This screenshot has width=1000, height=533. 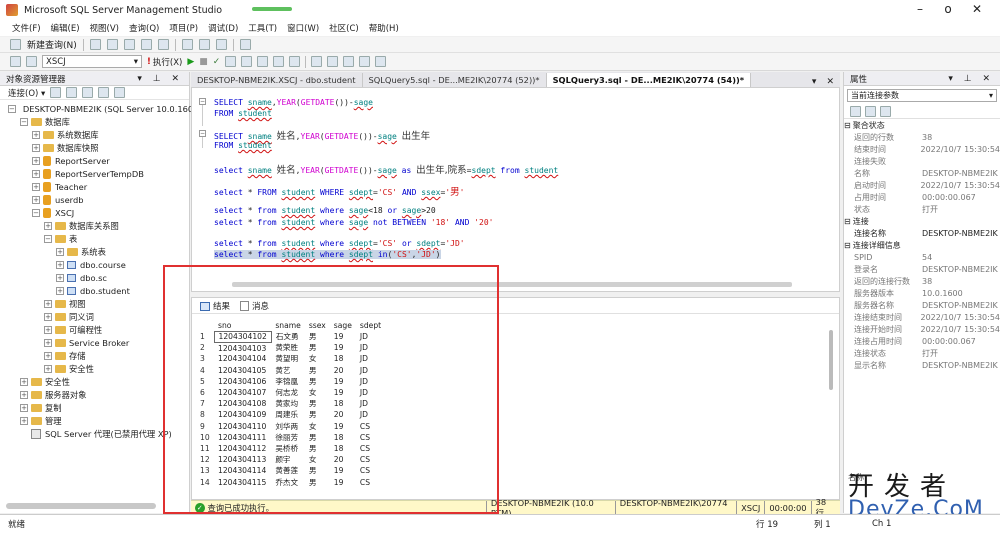 I want to click on maximize-button: o, so click(x=948, y=9).